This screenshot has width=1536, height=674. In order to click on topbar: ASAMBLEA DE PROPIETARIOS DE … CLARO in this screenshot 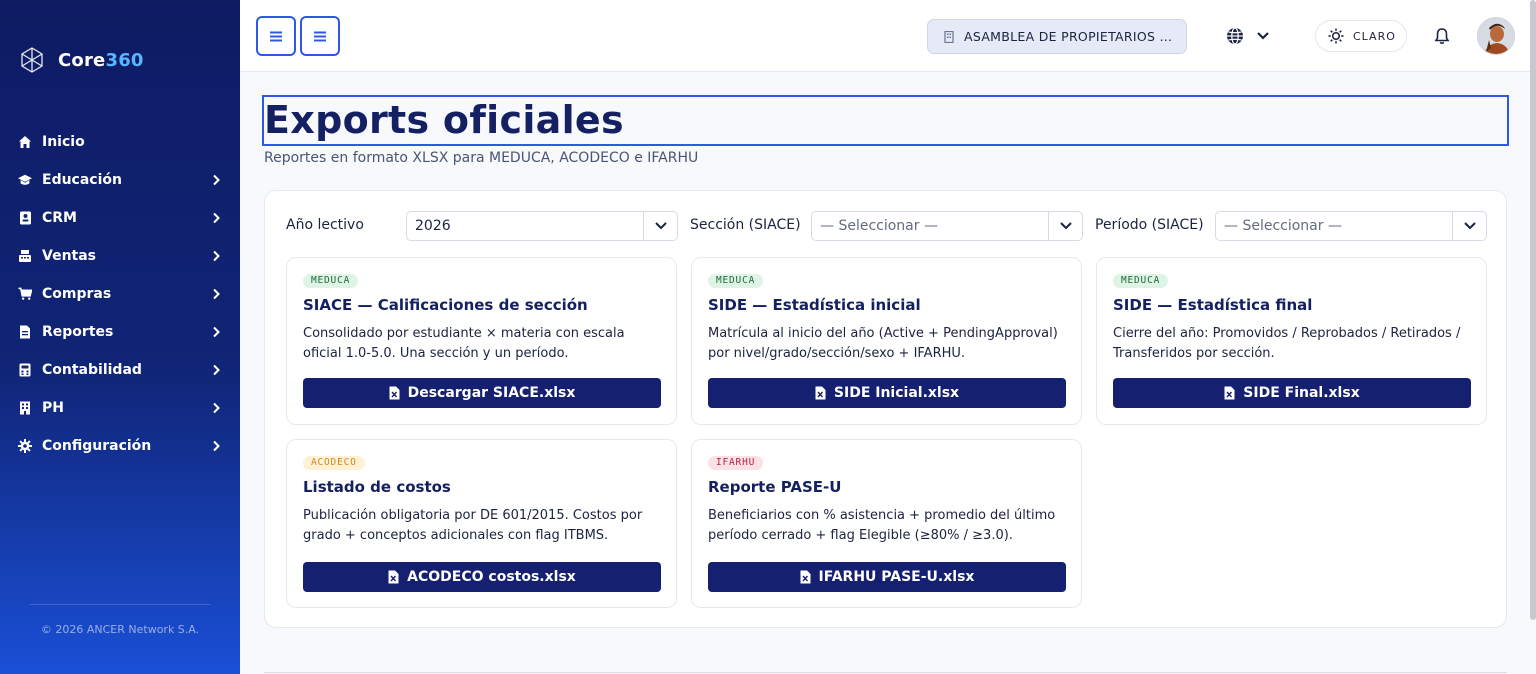, I will do `click(888, 36)`.